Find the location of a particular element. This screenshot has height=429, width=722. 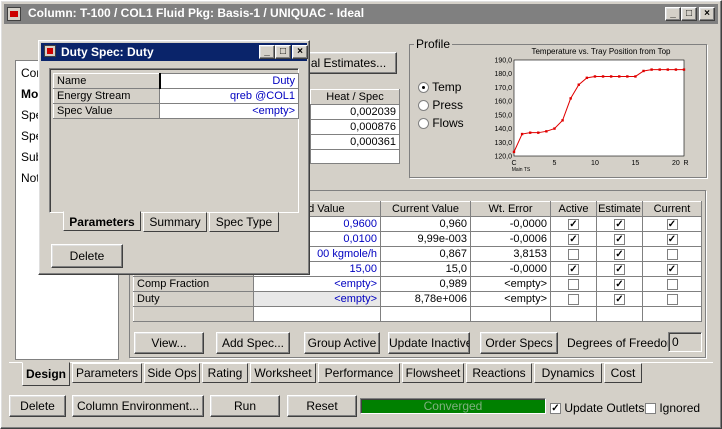

prop-value-name: Duty is located at coordinates (228, 81).